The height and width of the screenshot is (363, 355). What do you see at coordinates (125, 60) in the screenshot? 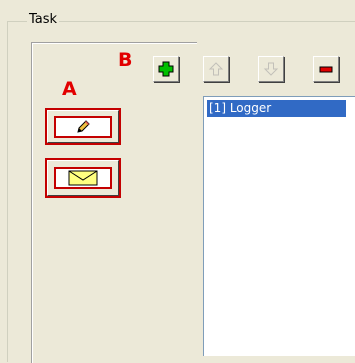
I see `annotation-marker-b: B` at bounding box center [125, 60].